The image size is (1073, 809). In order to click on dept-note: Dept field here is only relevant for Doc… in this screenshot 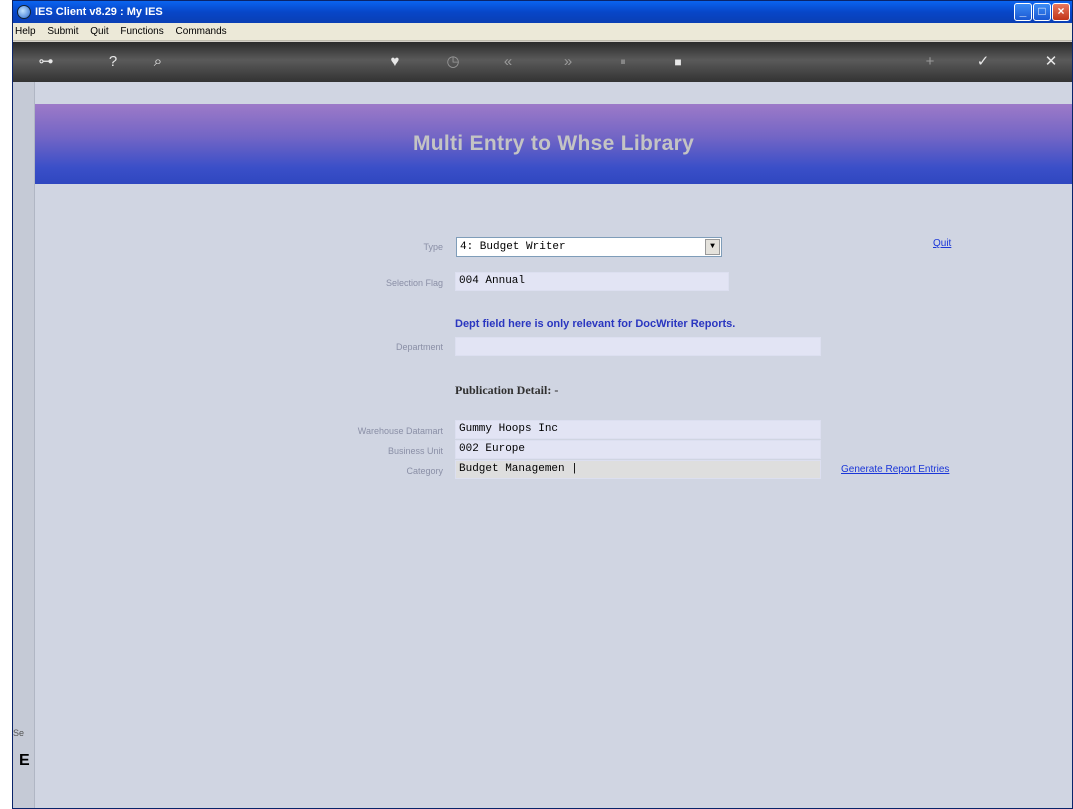, I will do `click(595, 324)`.